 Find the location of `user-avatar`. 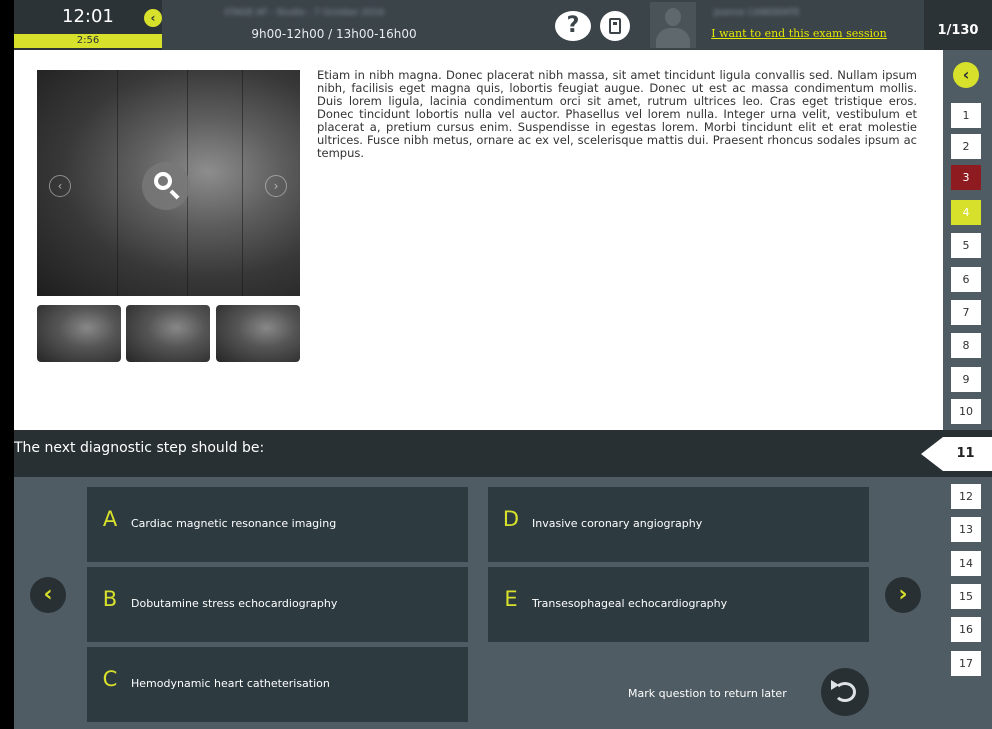

user-avatar is located at coordinates (673, 25).